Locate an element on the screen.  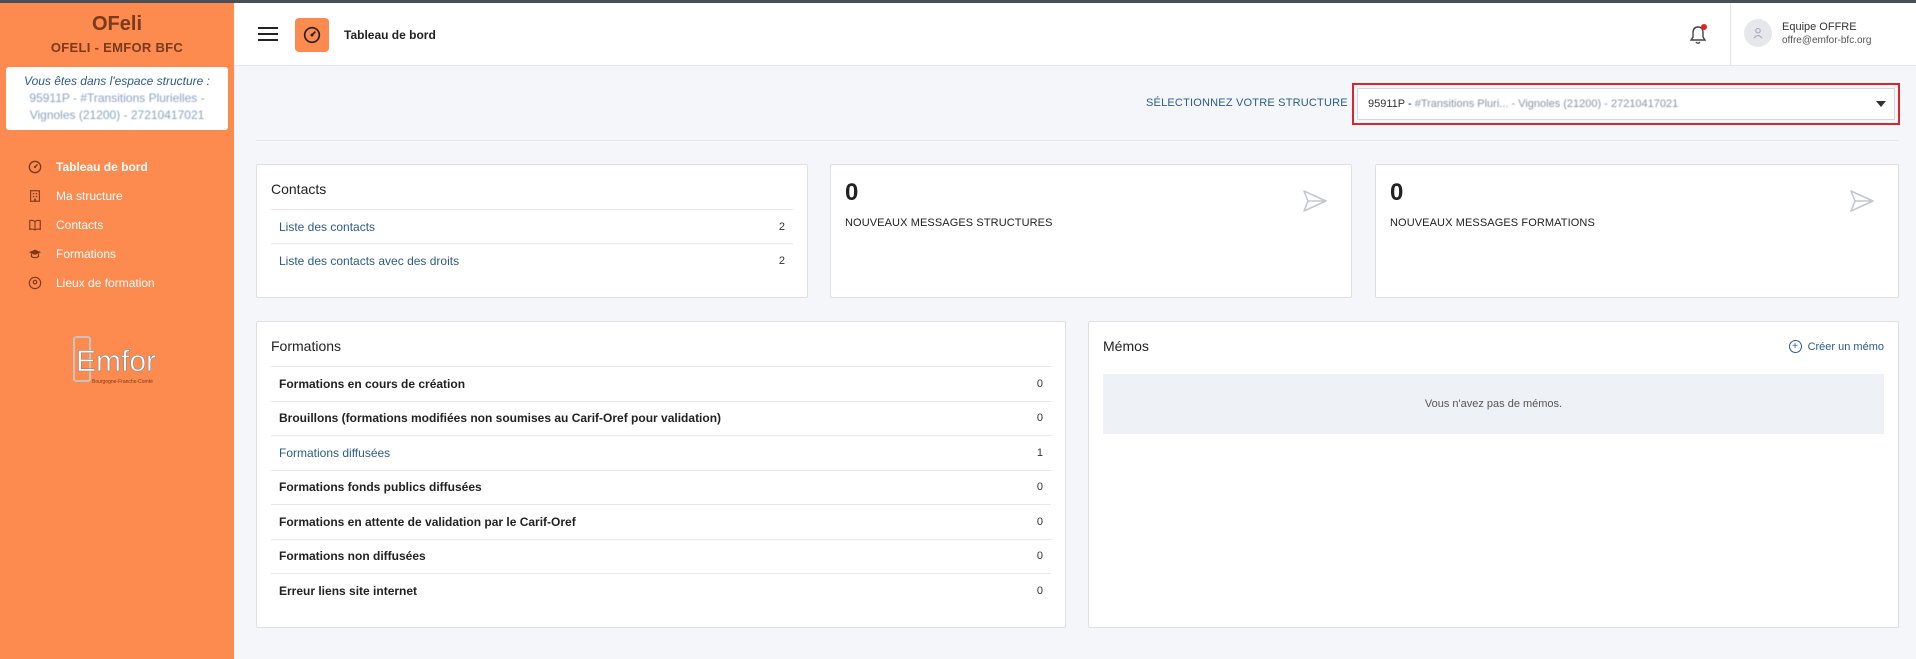
create-memo-button: + Créer un mémo is located at coordinates (1836, 346).